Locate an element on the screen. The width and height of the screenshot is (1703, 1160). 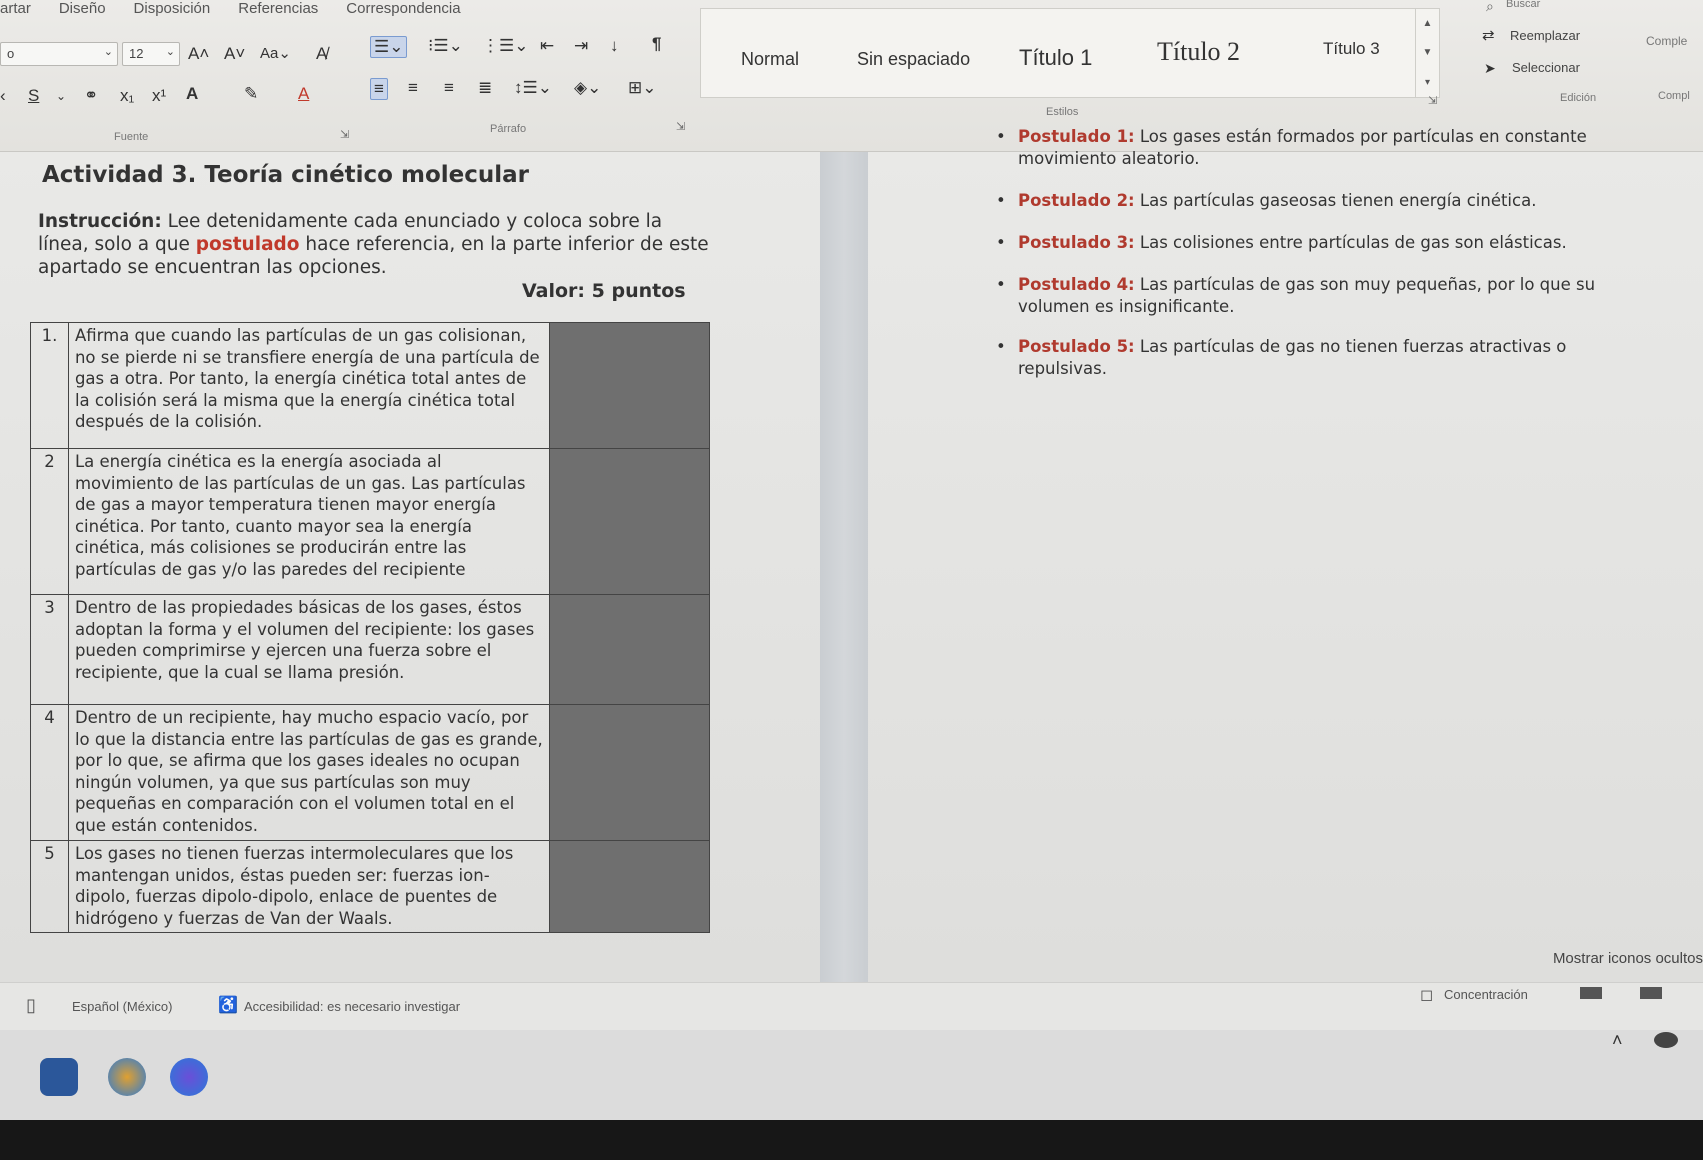
select-button: Seleccionar is located at coordinates (1546, 67).